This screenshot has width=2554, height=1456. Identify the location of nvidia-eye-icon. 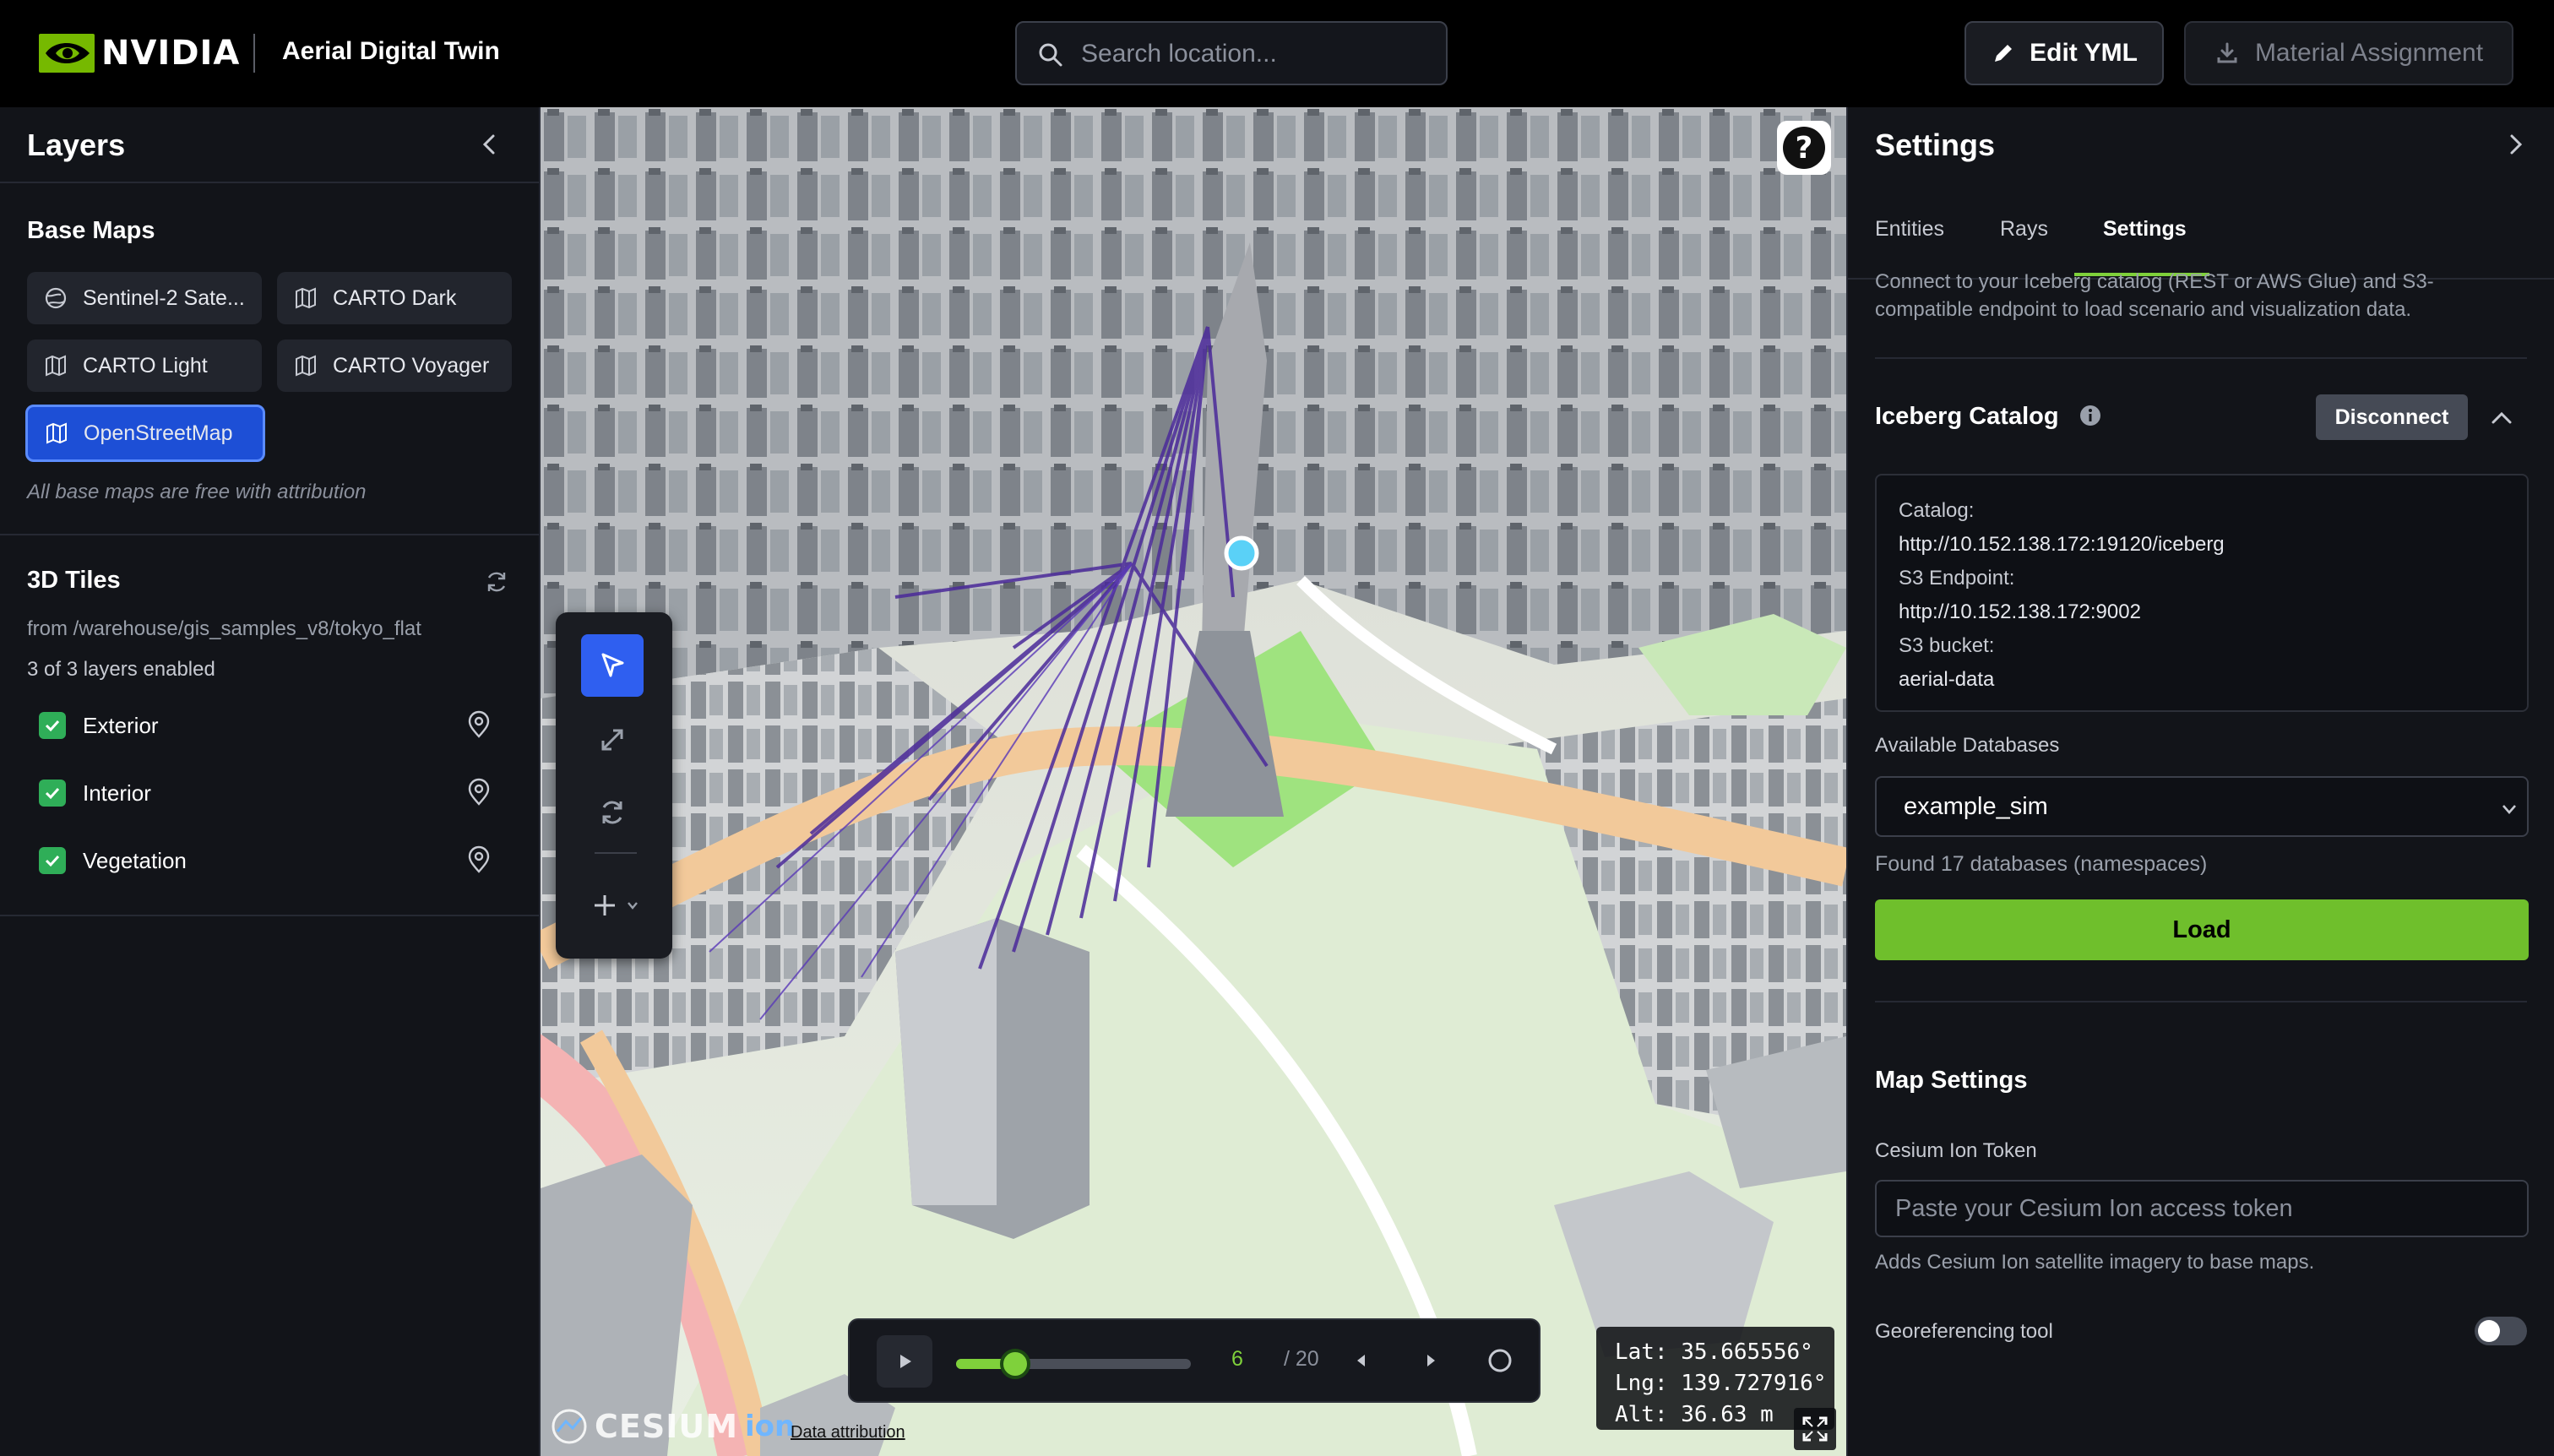
(67, 53).